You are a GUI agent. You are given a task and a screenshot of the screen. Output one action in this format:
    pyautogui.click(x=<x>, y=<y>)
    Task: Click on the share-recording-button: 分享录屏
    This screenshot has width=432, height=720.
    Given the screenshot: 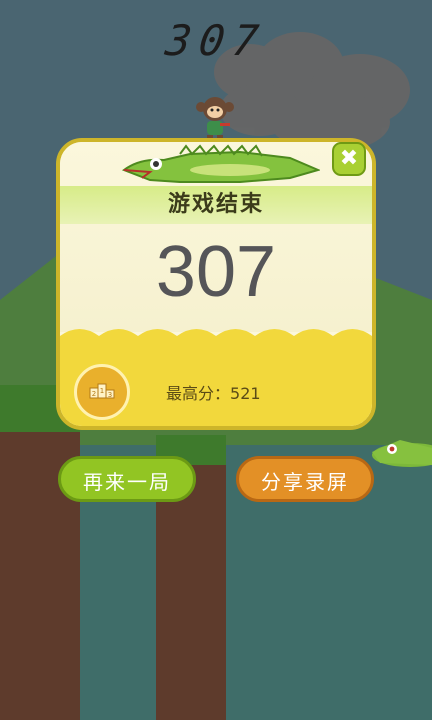 What is the action you would take?
    pyautogui.click(x=305, y=479)
    